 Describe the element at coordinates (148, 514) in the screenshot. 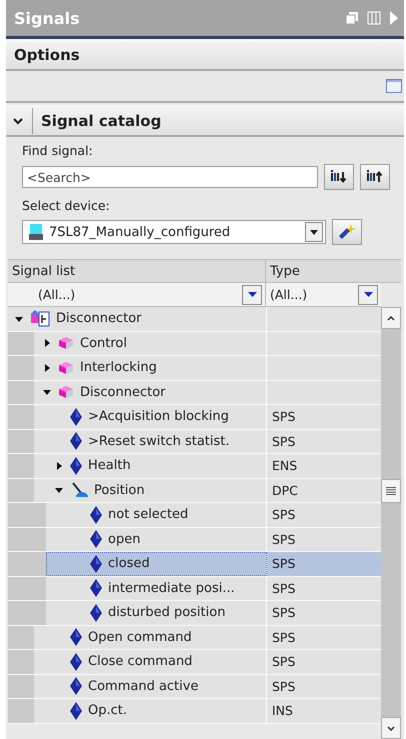

I see `signal-name: not selected` at that location.